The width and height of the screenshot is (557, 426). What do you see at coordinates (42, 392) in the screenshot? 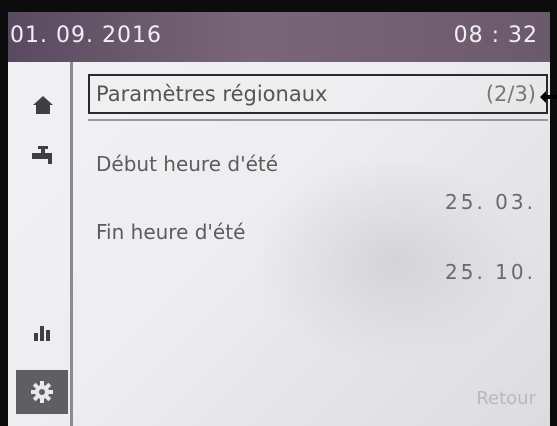
I see `settings-icon` at bounding box center [42, 392].